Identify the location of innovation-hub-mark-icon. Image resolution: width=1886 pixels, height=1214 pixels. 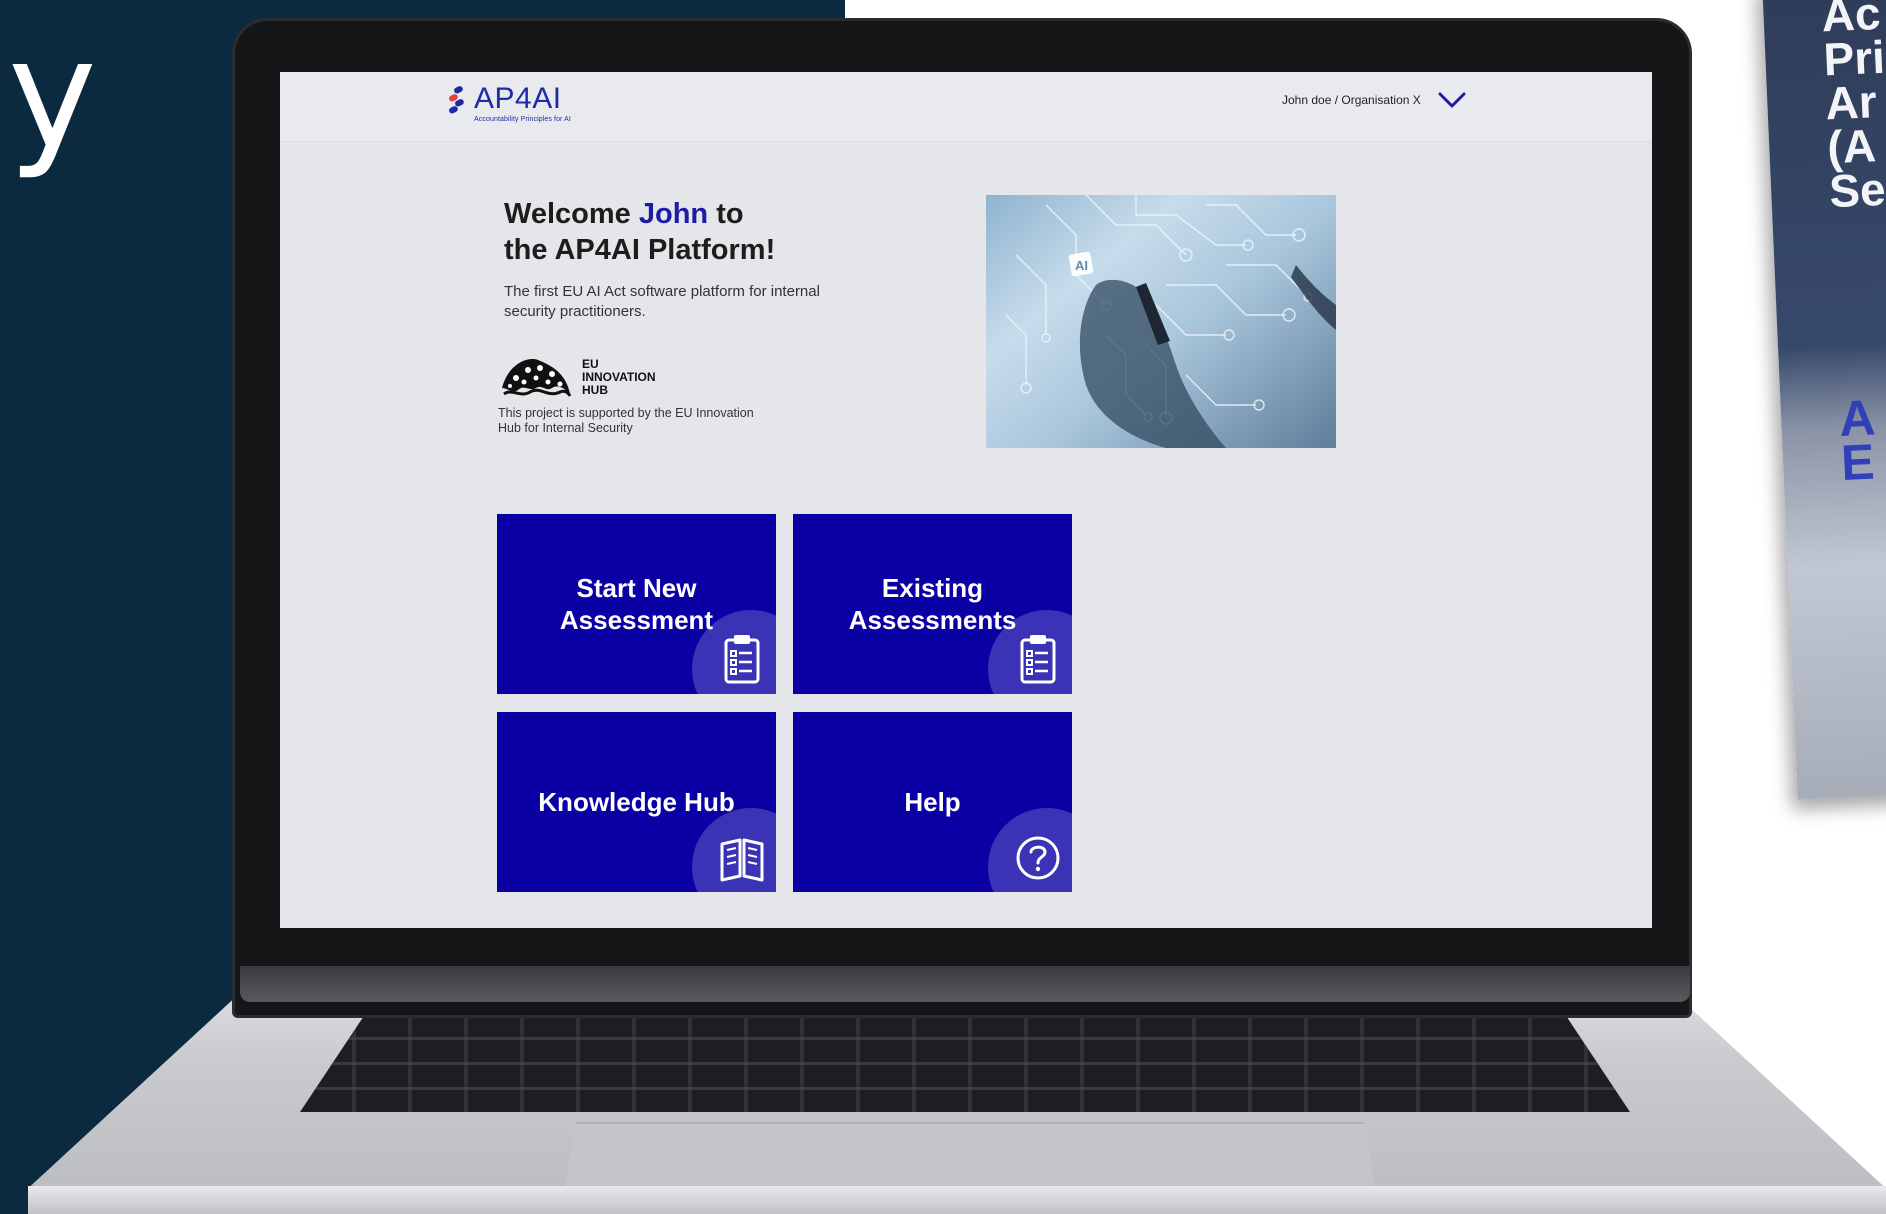
(537, 378).